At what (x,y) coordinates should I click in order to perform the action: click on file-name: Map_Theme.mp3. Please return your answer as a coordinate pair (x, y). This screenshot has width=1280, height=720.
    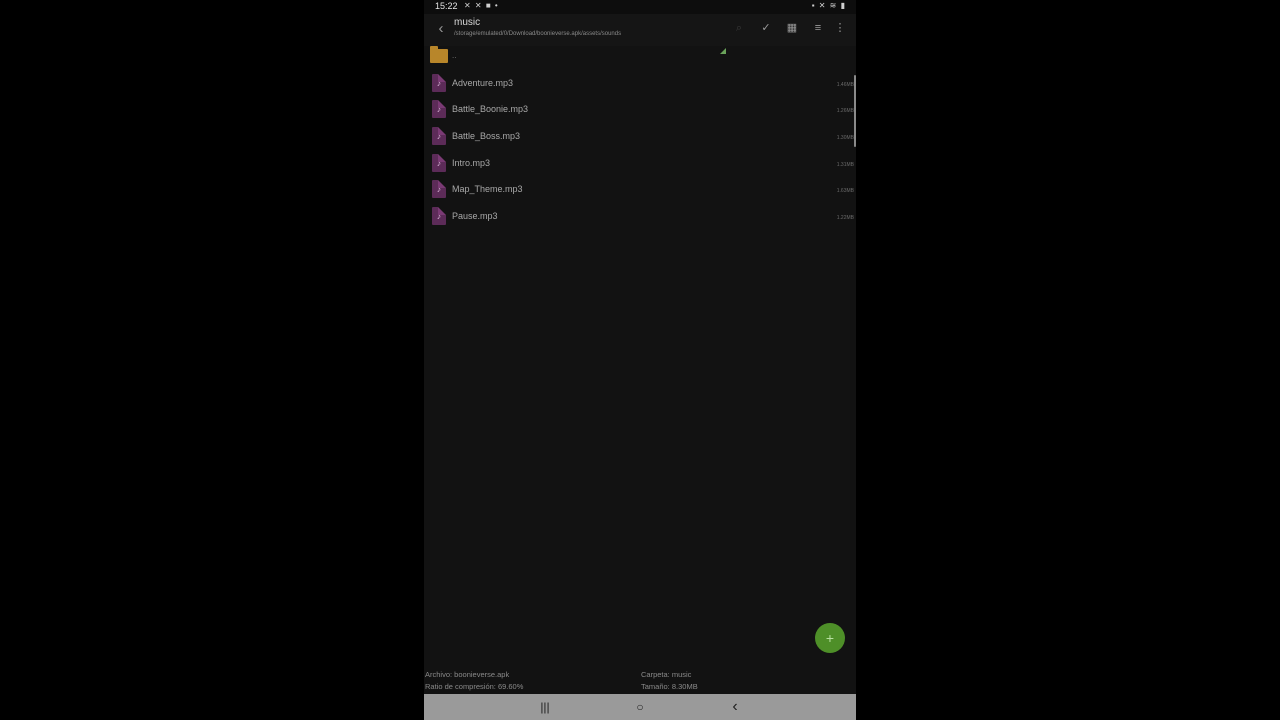
    Looking at the image, I should click on (487, 189).